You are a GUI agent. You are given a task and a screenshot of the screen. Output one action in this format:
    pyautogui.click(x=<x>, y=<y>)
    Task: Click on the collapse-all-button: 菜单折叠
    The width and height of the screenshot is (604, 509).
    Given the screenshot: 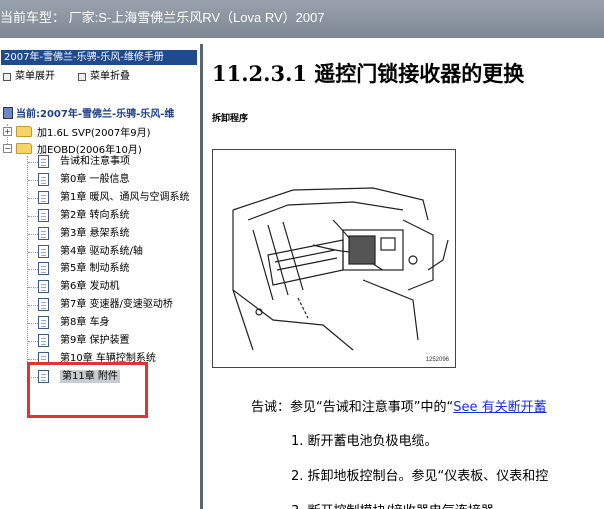 What is the action you would take?
    pyautogui.click(x=104, y=77)
    